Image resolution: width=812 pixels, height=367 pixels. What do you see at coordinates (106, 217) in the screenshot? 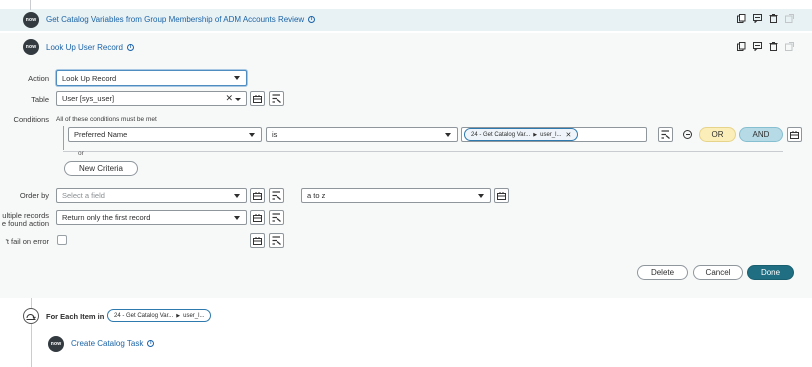
I see `multiple-records-value: Return only the first record` at bounding box center [106, 217].